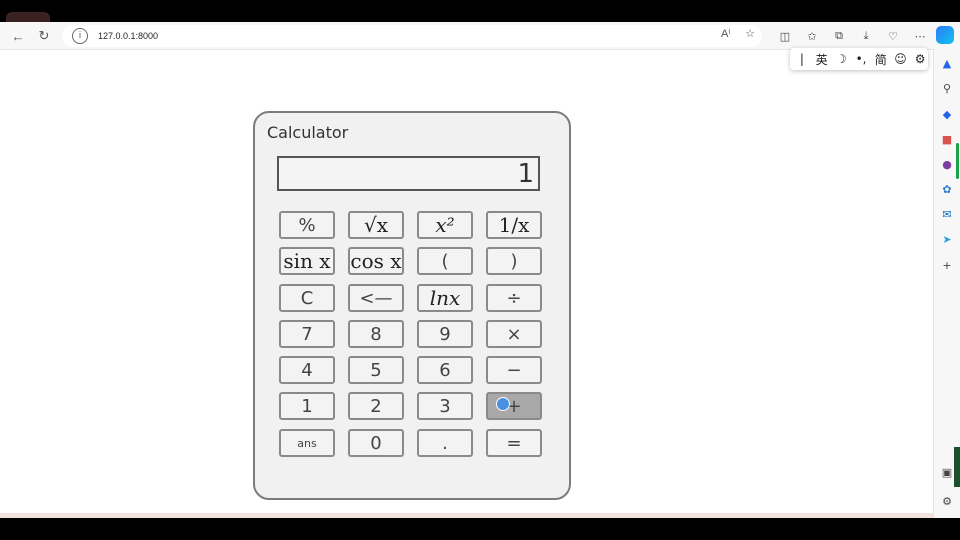 The width and height of the screenshot is (960, 540). I want to click on side-panel-edge, so click(957, 467).